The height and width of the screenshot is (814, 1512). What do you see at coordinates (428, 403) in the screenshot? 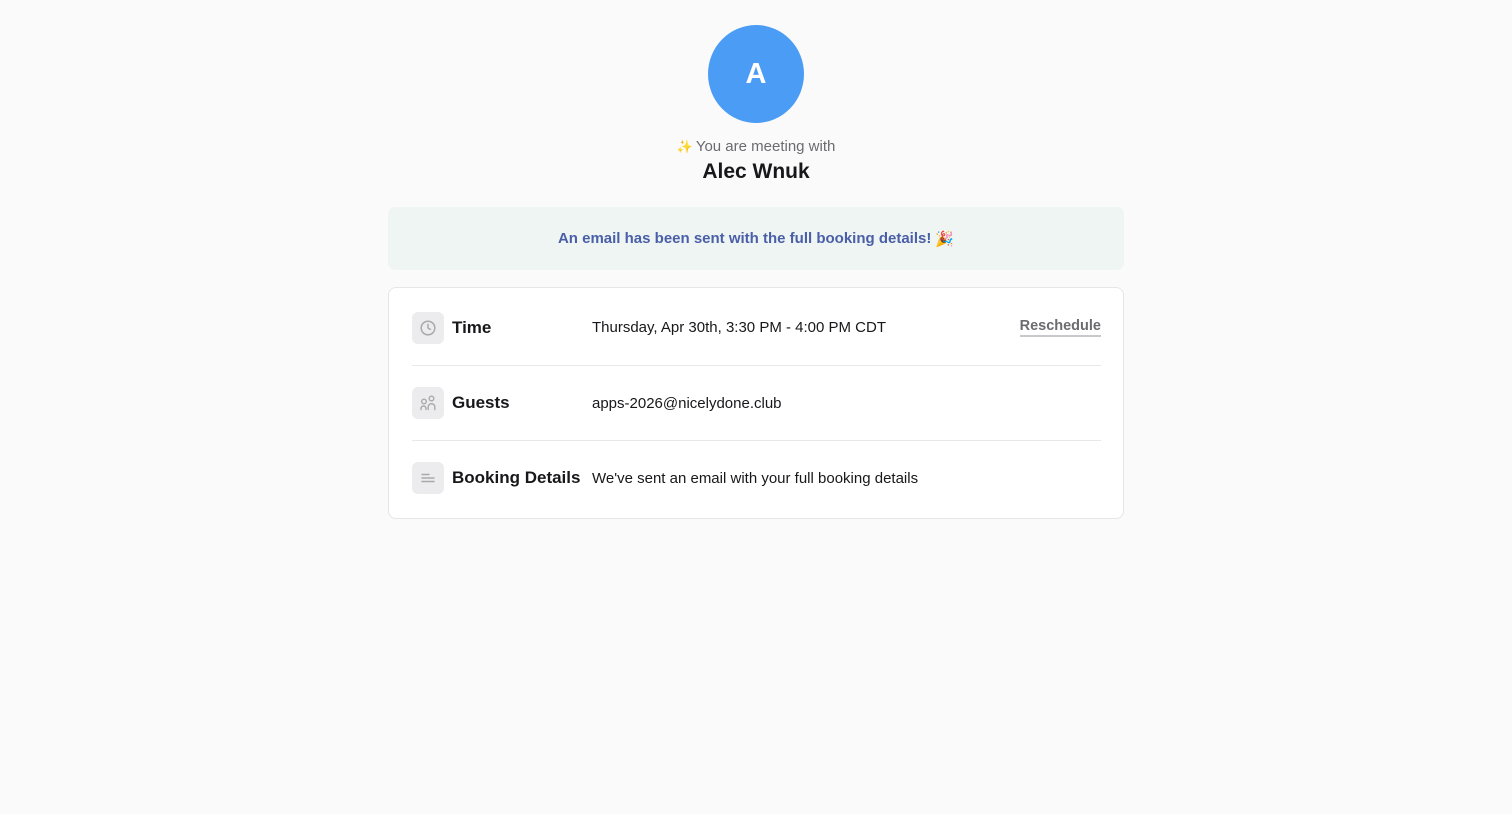
I see `people-icon` at bounding box center [428, 403].